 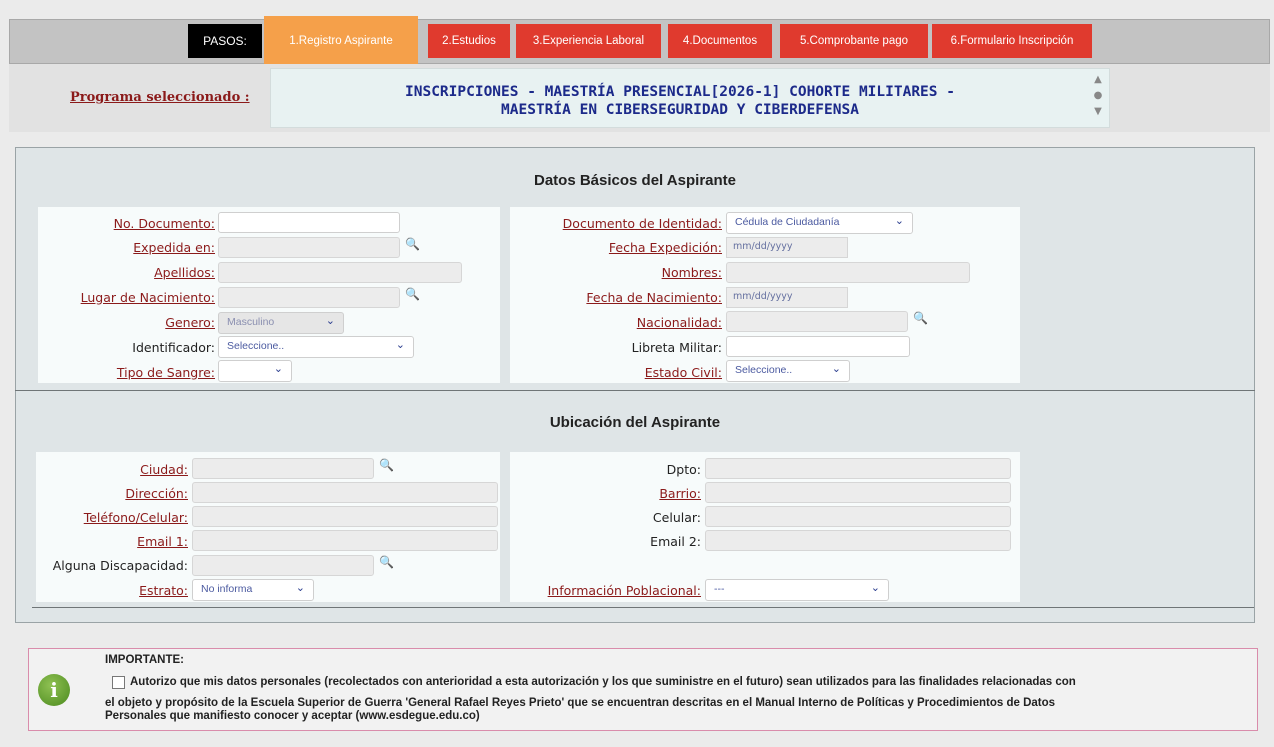 What do you see at coordinates (160, 97) in the screenshot?
I see `program-label: Programa seleccionado :` at bounding box center [160, 97].